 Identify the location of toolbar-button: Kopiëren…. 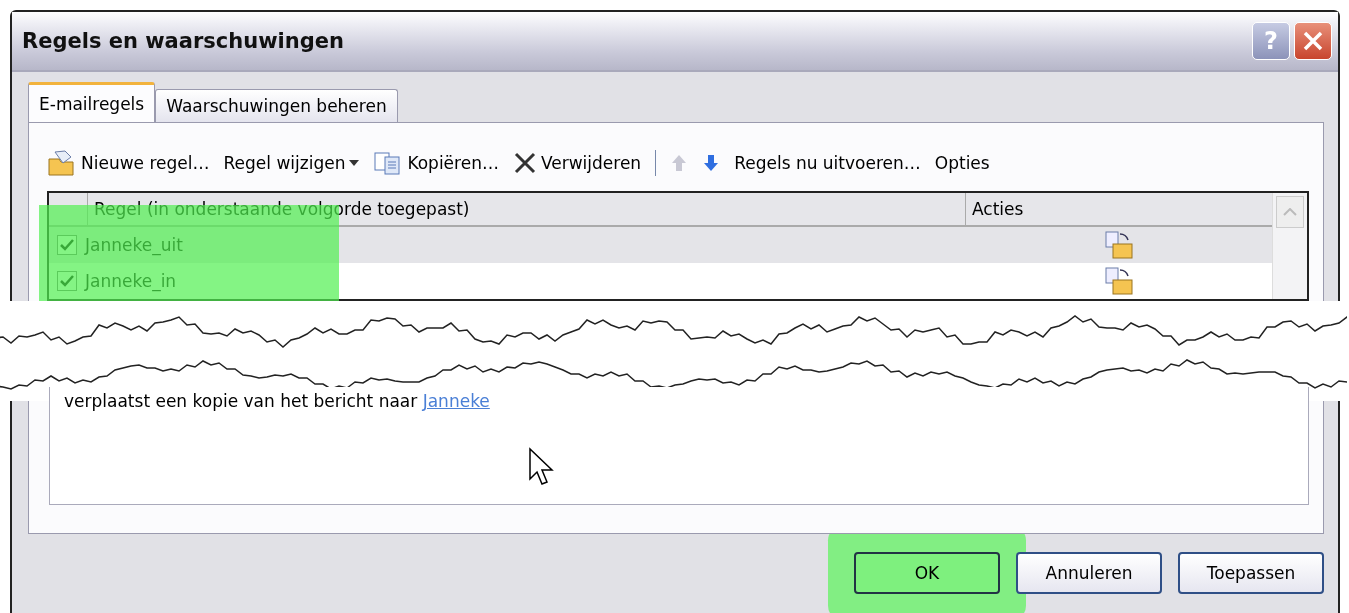
(436, 163).